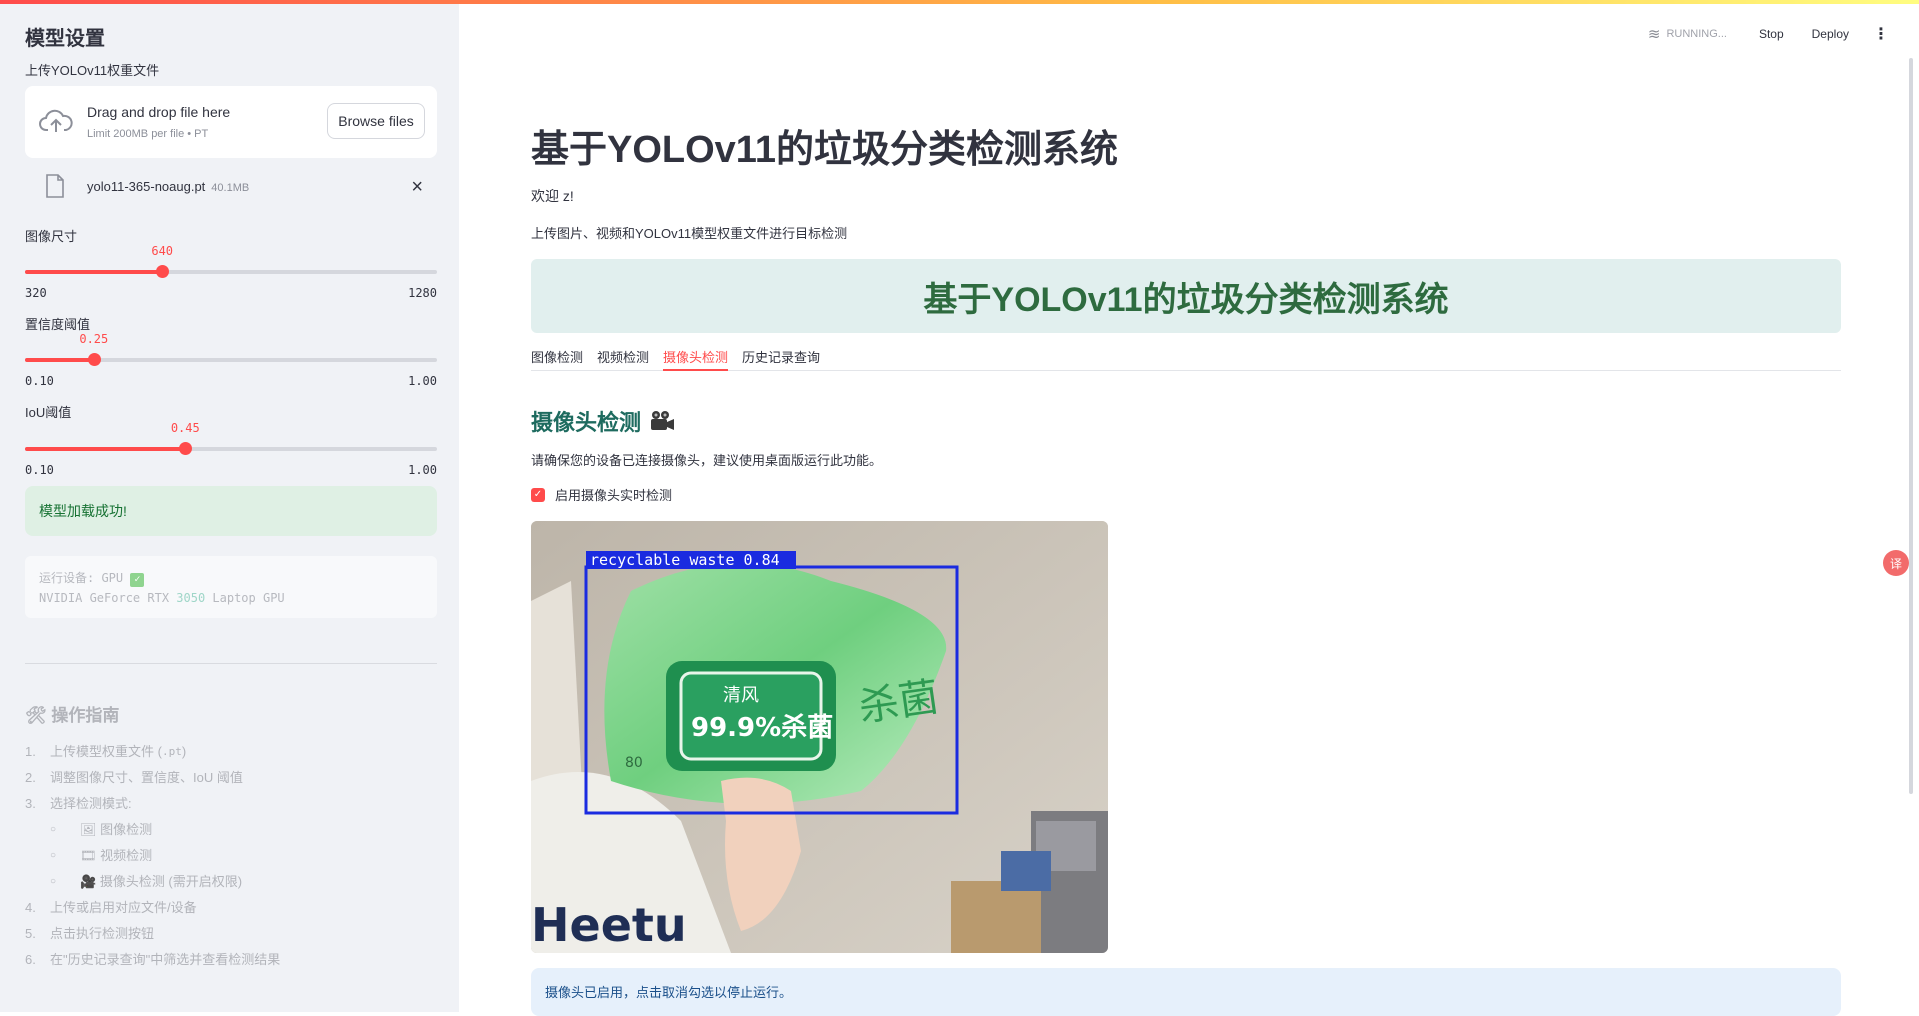 This screenshot has width=1919, height=1016. Describe the element at coordinates (184, 751) in the screenshot. I see `item-text-end: )` at that location.